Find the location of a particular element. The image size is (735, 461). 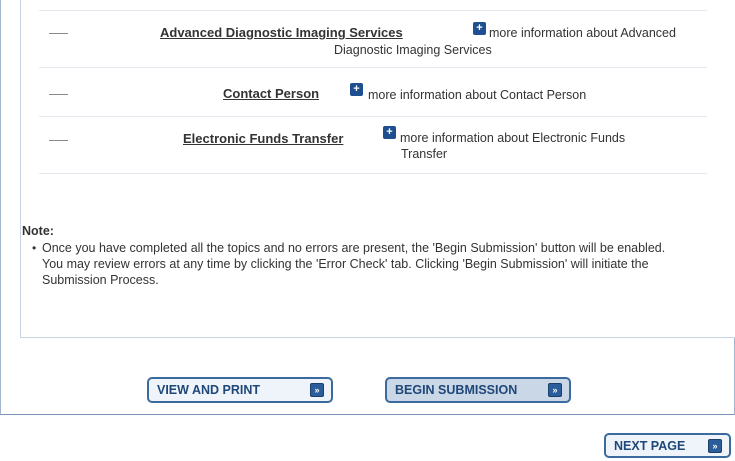

more-info-text-line2: Transfer is located at coordinates (424, 154).